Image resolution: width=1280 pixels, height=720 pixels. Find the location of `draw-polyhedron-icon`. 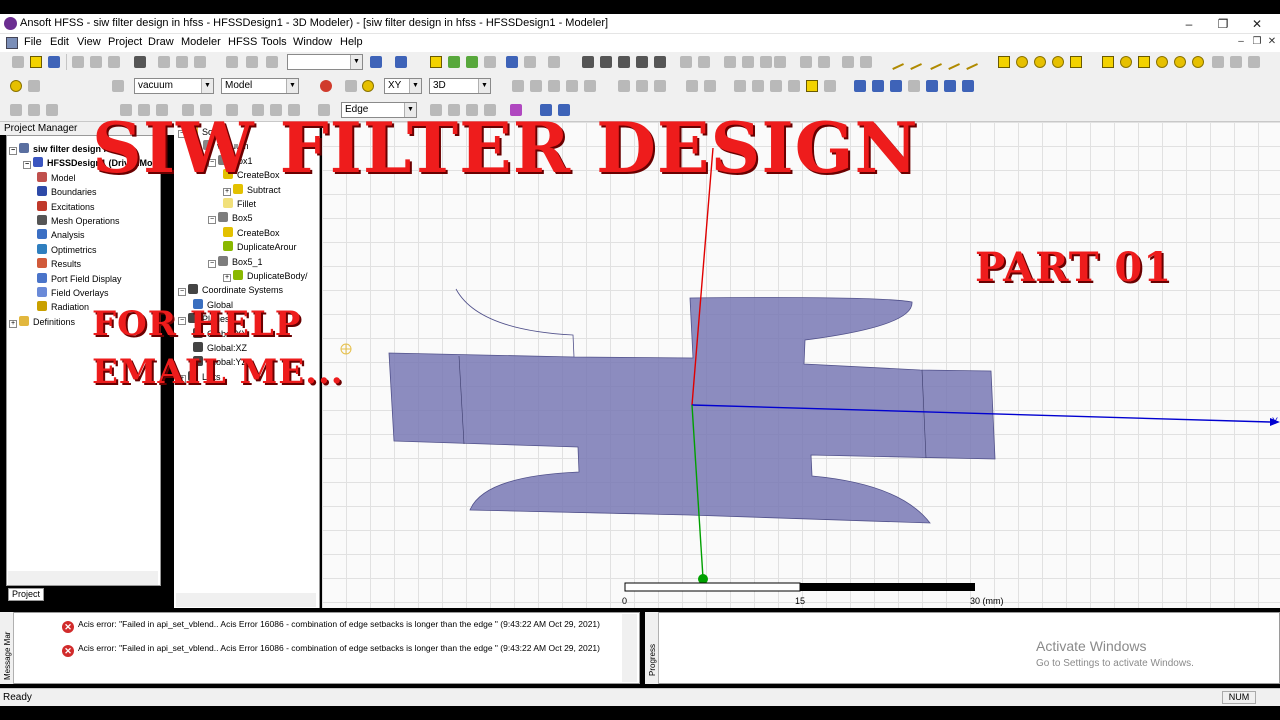

draw-polyhedron-icon is located at coordinates (1144, 62).